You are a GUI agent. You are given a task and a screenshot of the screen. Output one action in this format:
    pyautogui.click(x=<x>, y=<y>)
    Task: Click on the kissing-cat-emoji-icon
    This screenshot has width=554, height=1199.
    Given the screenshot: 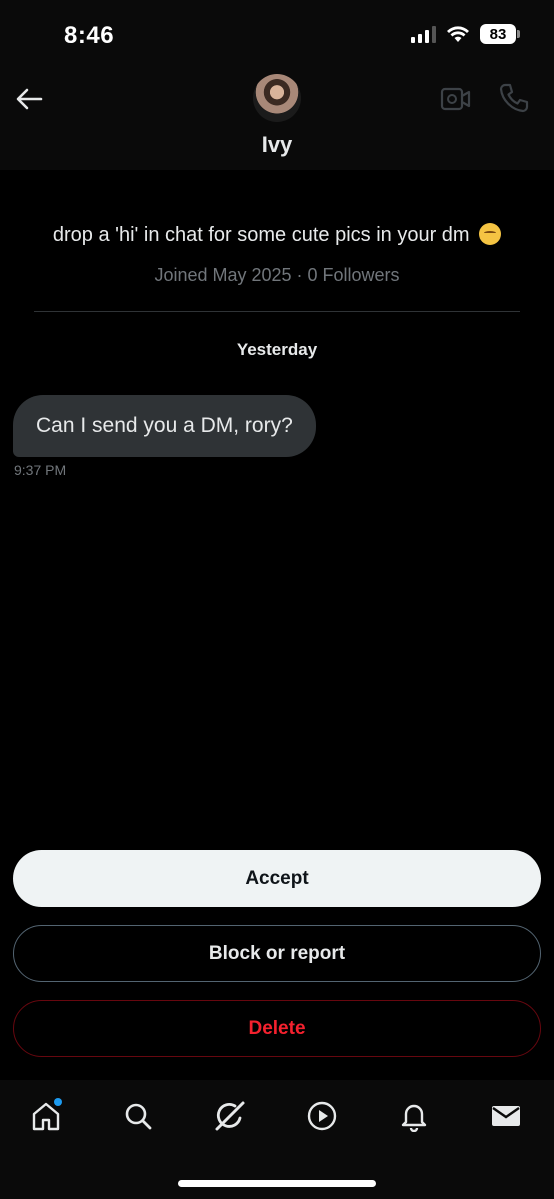 What is the action you would take?
    pyautogui.click(x=490, y=234)
    